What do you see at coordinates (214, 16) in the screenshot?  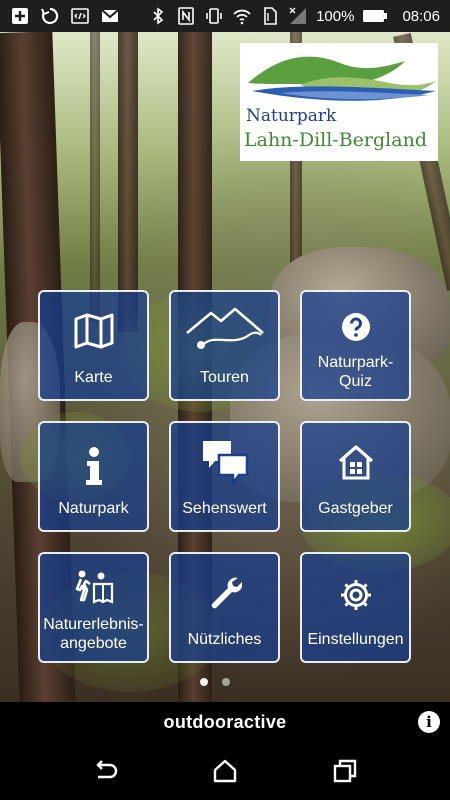 I see `vibrate-icon` at bounding box center [214, 16].